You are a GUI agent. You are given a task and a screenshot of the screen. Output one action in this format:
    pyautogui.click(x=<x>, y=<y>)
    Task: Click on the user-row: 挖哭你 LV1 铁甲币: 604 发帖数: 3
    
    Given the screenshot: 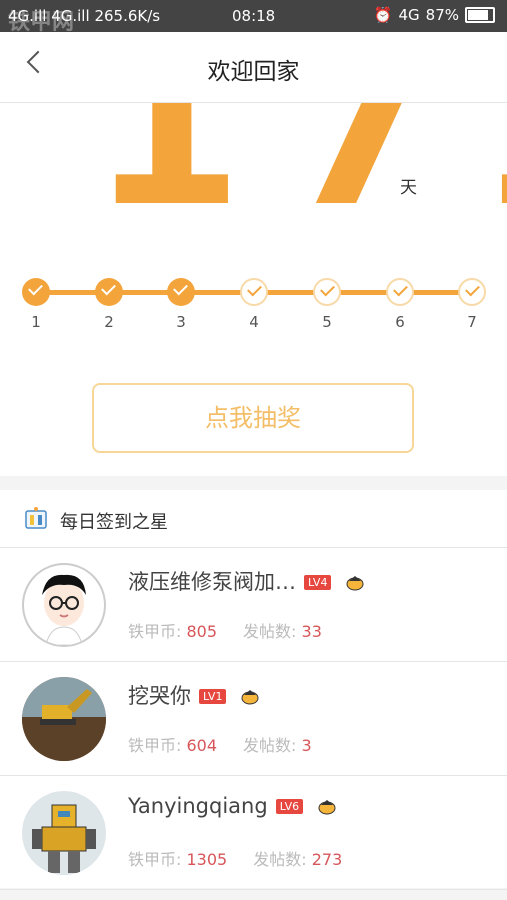 What is the action you would take?
    pyautogui.click(x=253, y=719)
    